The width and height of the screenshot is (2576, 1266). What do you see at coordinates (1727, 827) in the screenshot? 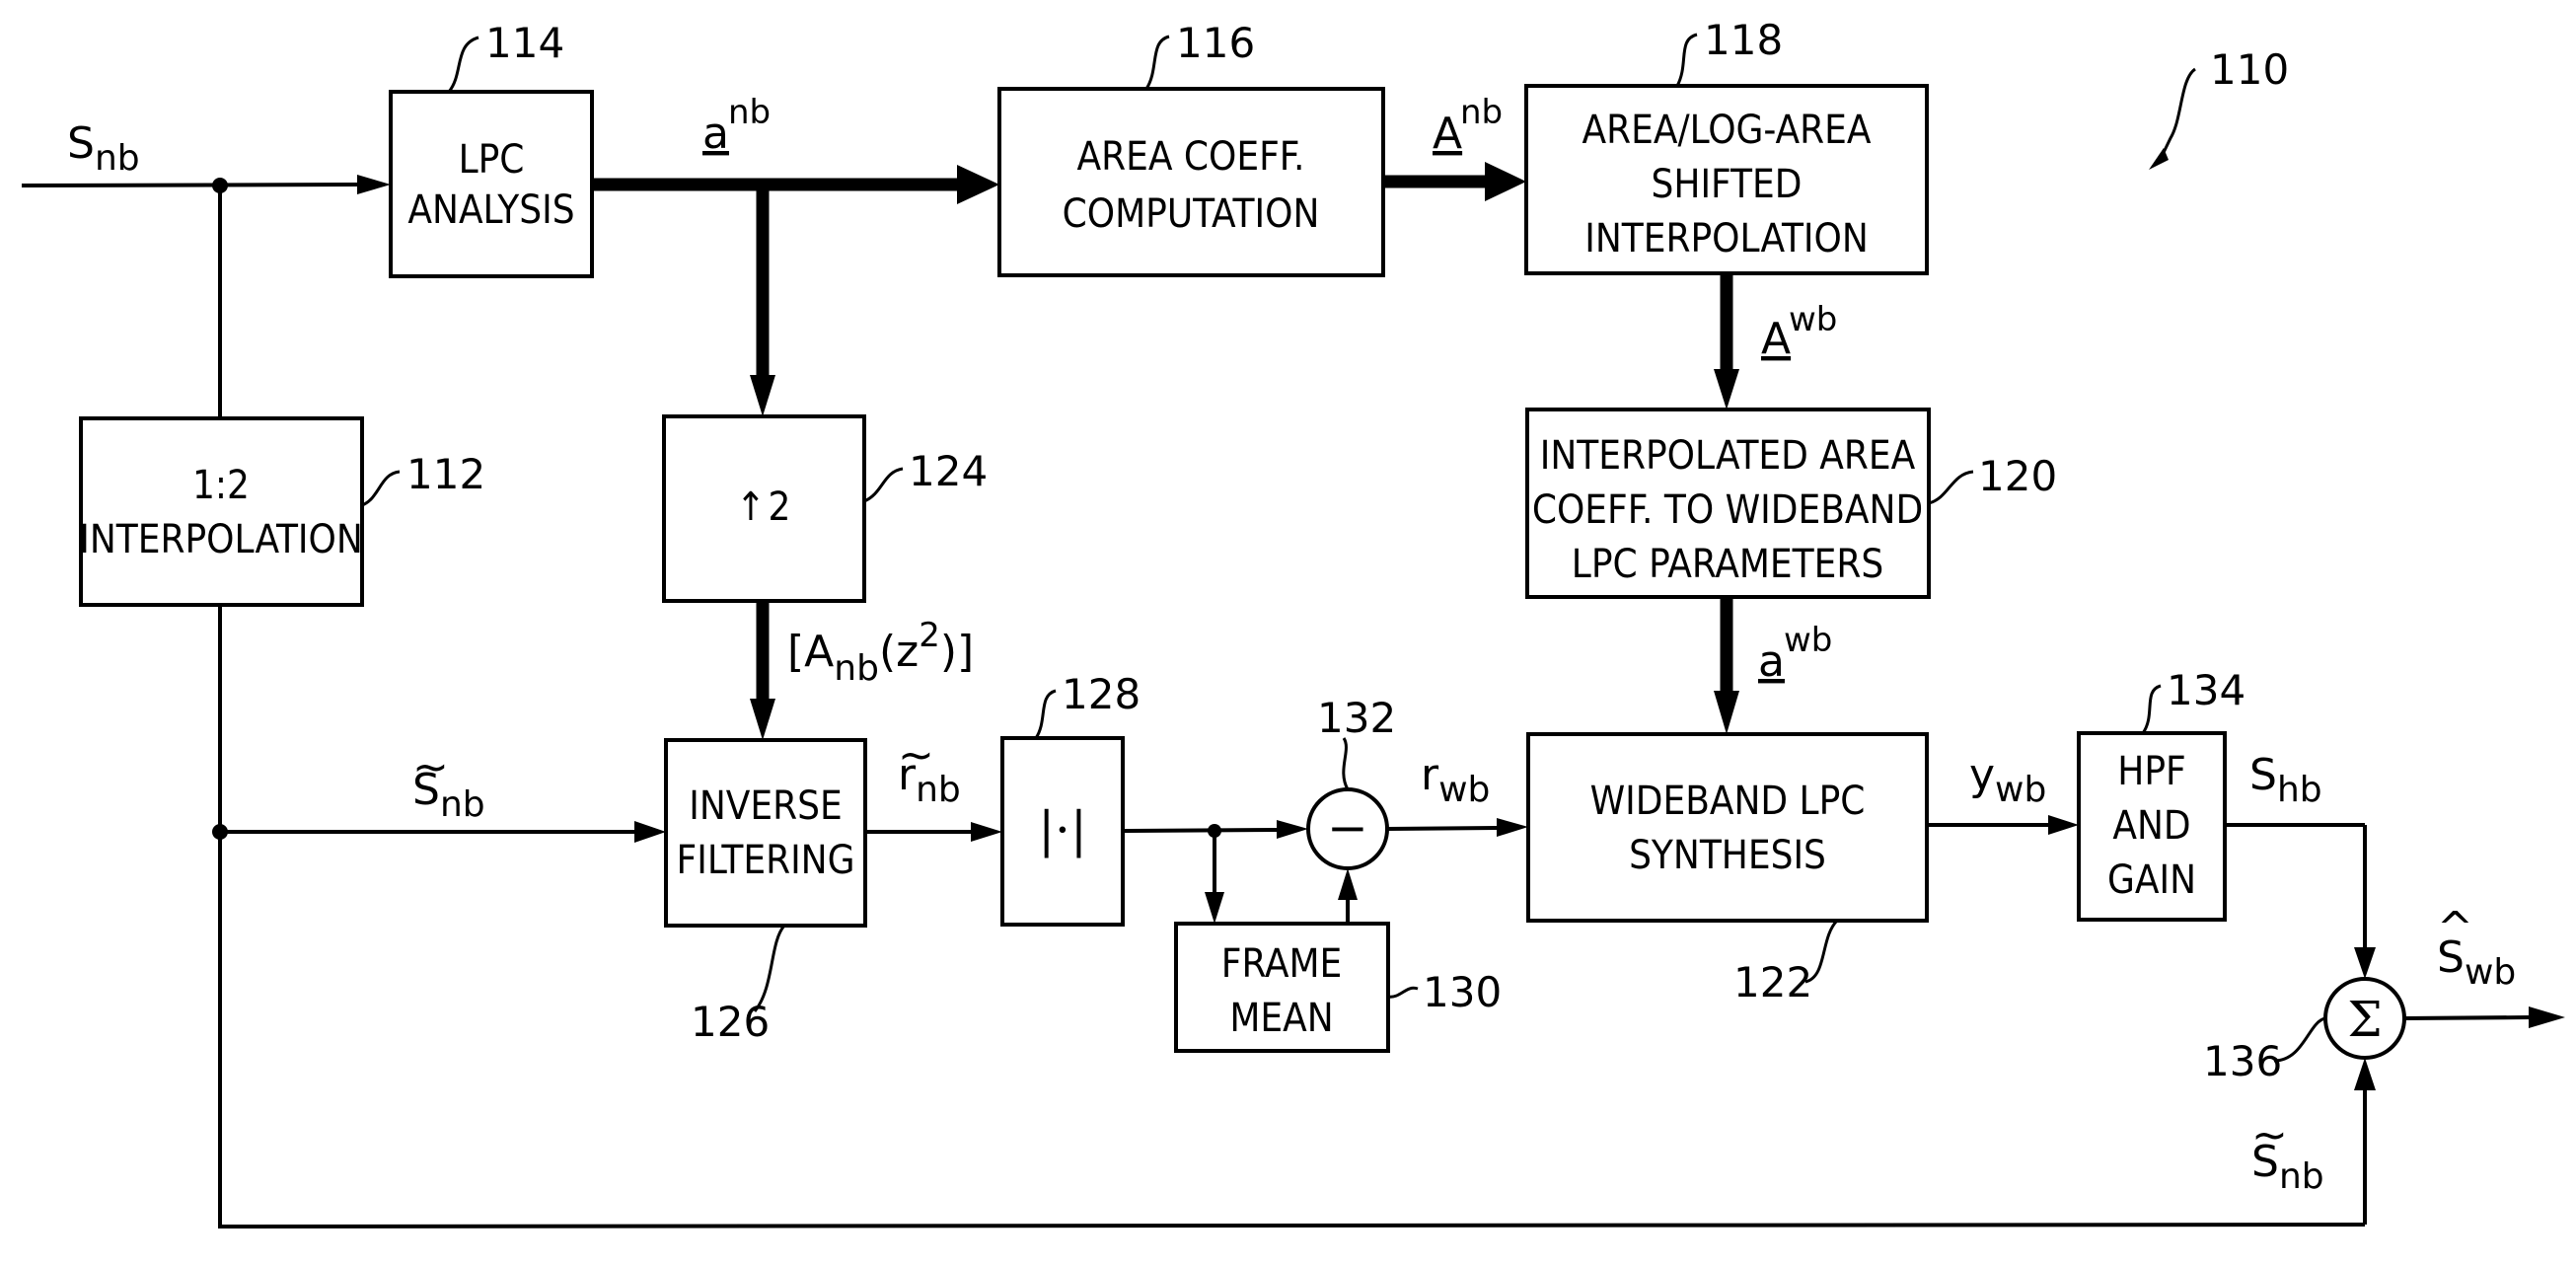
I see `block-wideband-lpc-synthesis: WIDEBAND LPC SYNTHESIS` at bounding box center [1727, 827].